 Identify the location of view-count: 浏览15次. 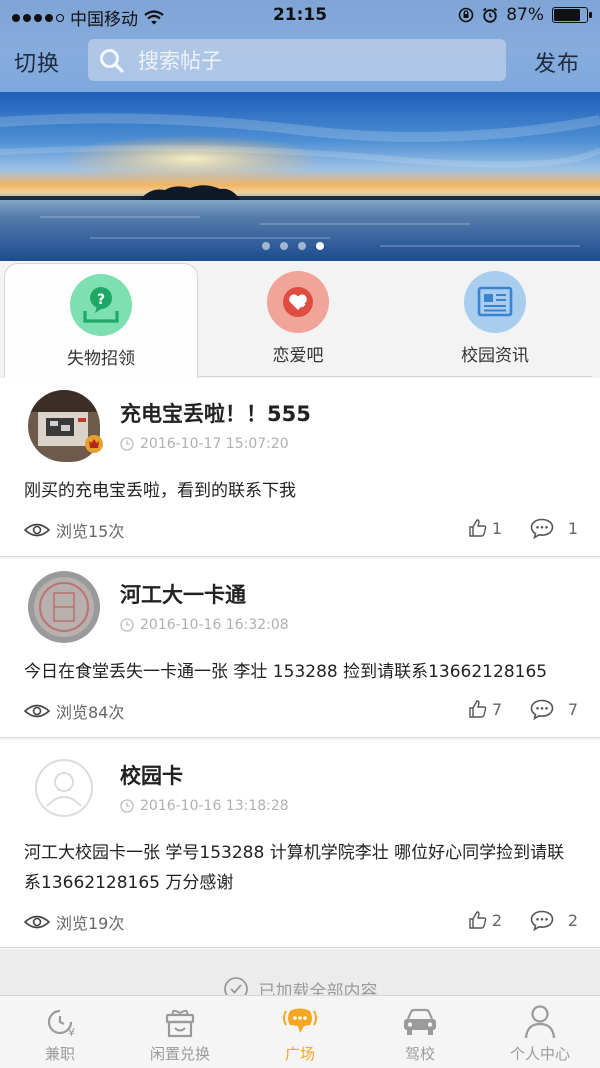
(74, 530).